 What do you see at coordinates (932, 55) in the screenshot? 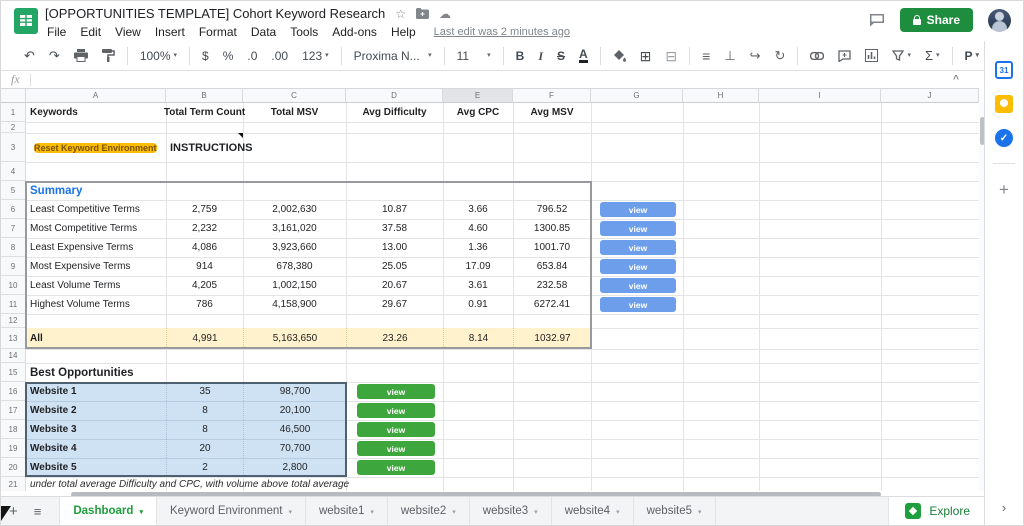
I see `functions-icon: Σ` at bounding box center [932, 55].